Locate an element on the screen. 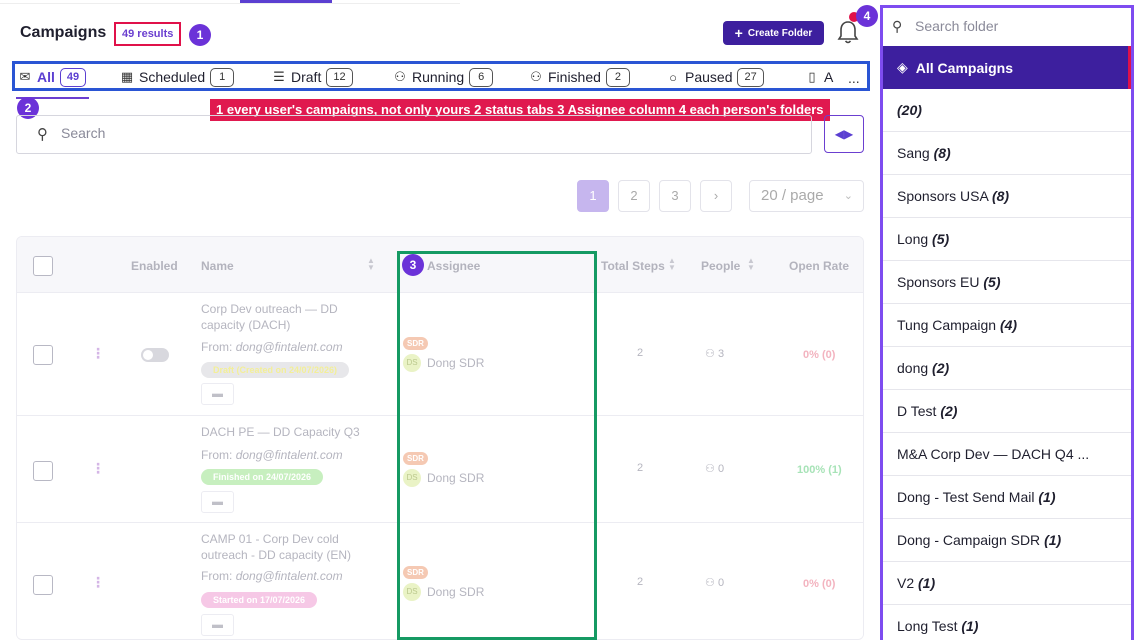 This screenshot has height=640, width=1140. all-campaigns-label: All Campaigns is located at coordinates (964, 67).